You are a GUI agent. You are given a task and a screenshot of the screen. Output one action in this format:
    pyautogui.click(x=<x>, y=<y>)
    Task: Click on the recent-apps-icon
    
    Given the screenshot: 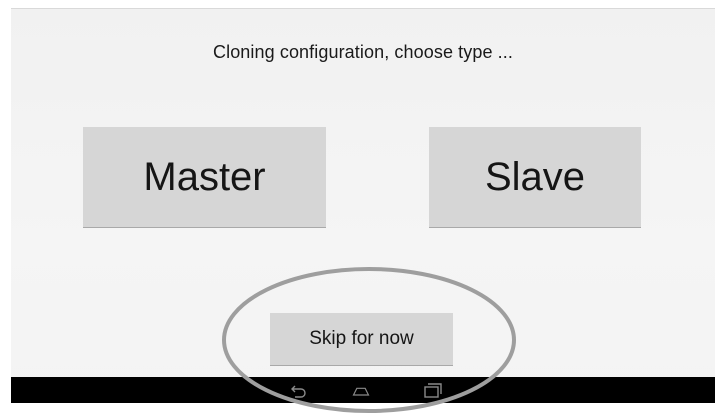 What is the action you would take?
    pyautogui.click(x=432, y=390)
    